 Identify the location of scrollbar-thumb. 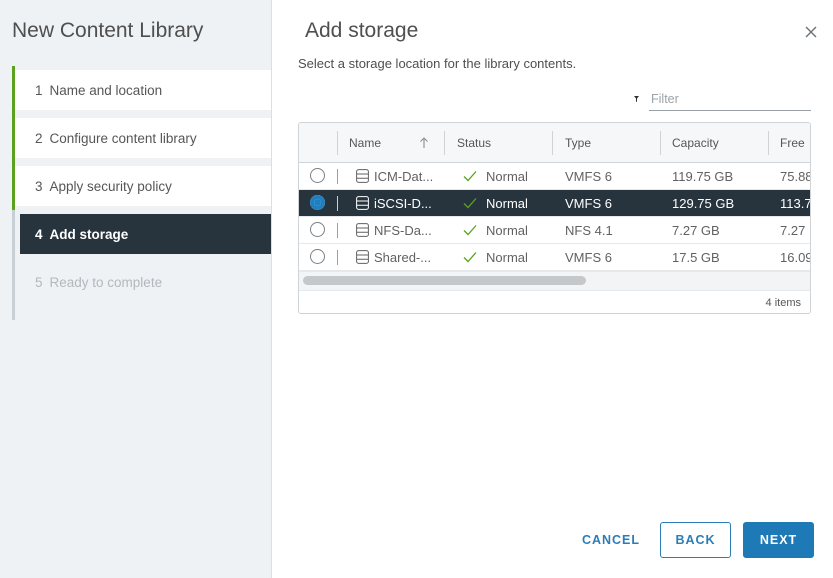
(444, 280).